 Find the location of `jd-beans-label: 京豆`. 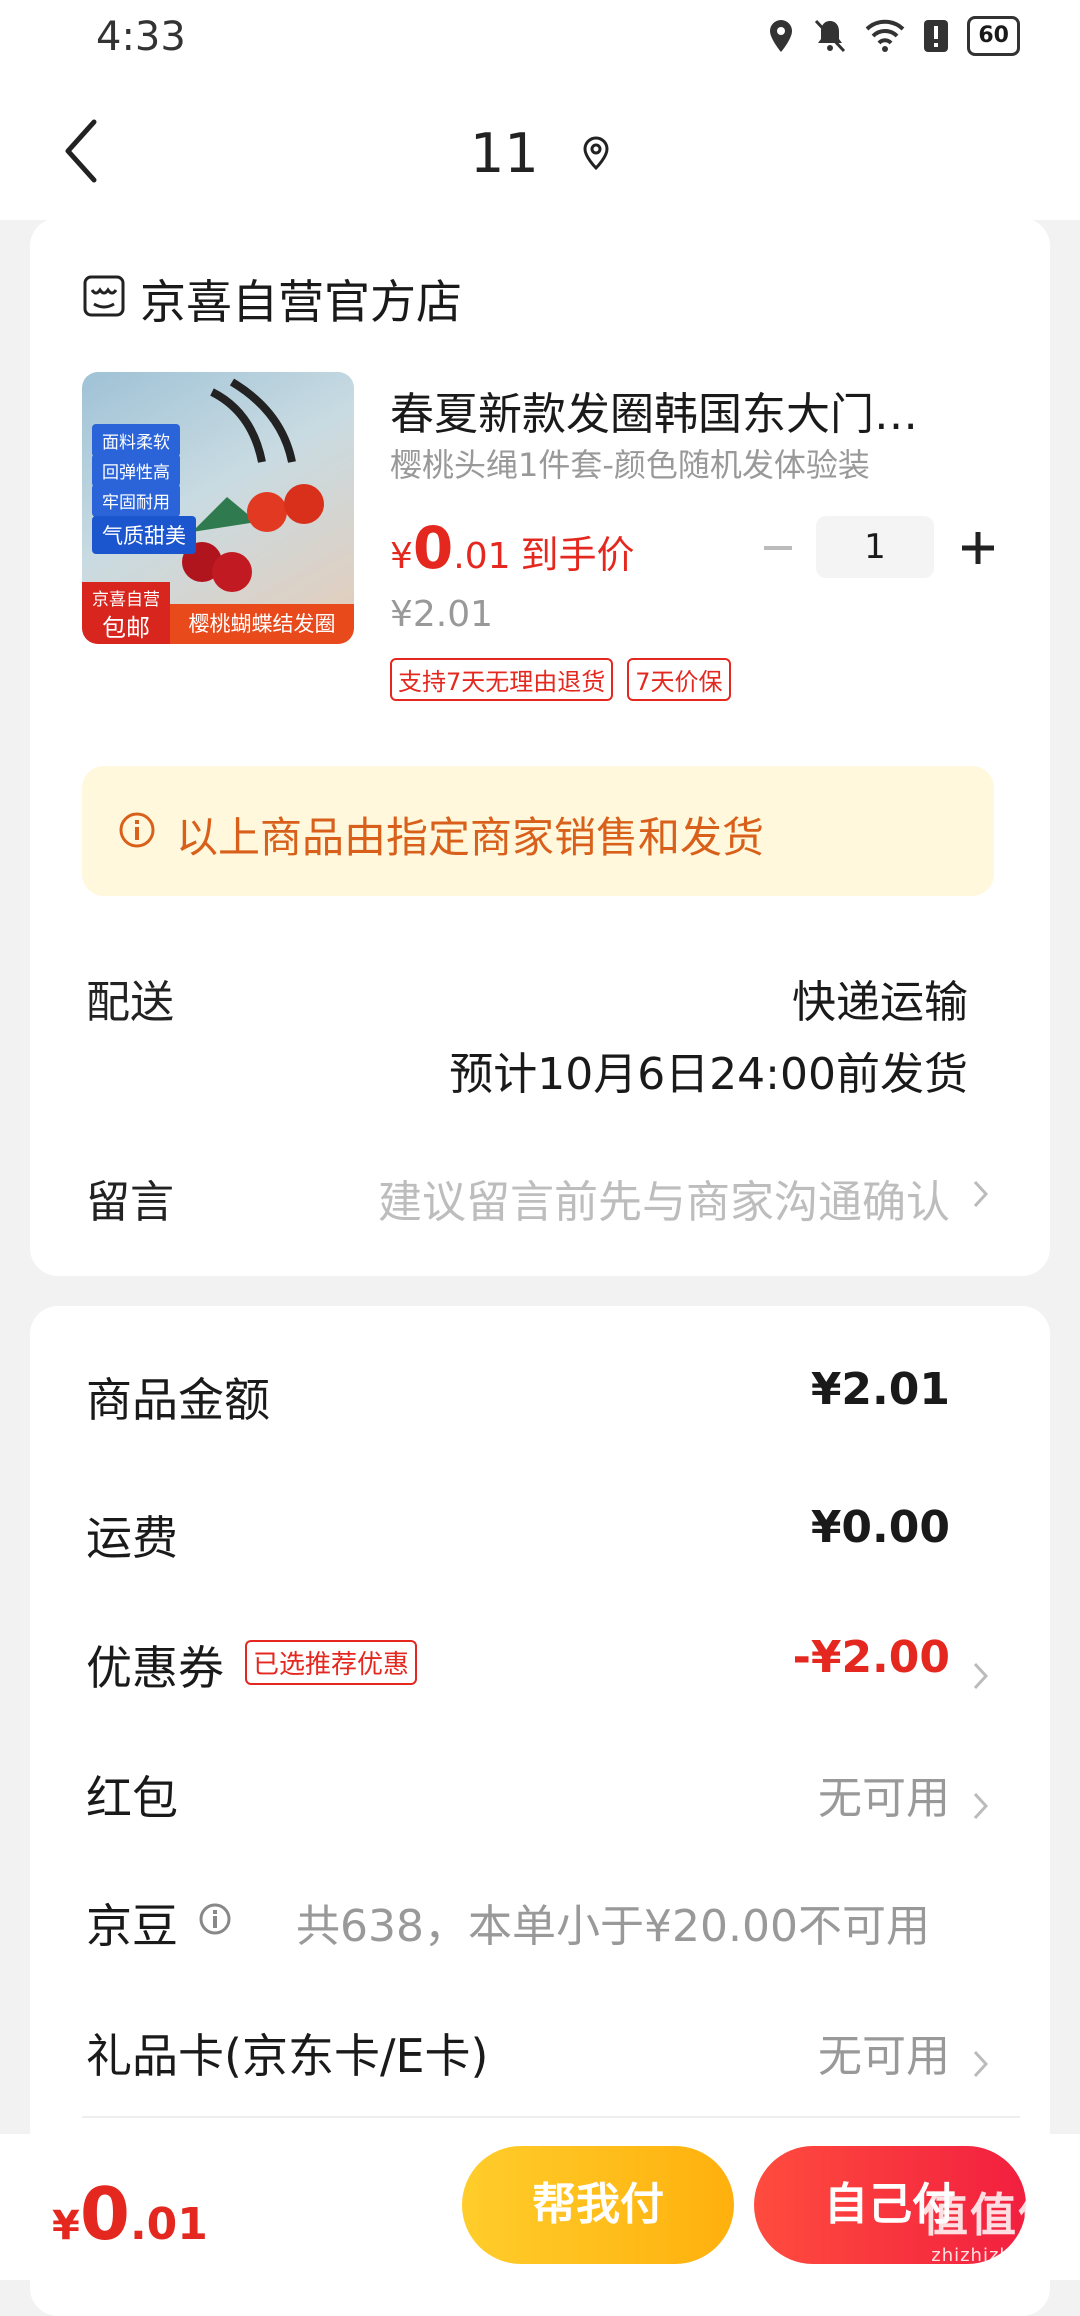

jd-beans-label: 京豆 is located at coordinates (132, 1926).